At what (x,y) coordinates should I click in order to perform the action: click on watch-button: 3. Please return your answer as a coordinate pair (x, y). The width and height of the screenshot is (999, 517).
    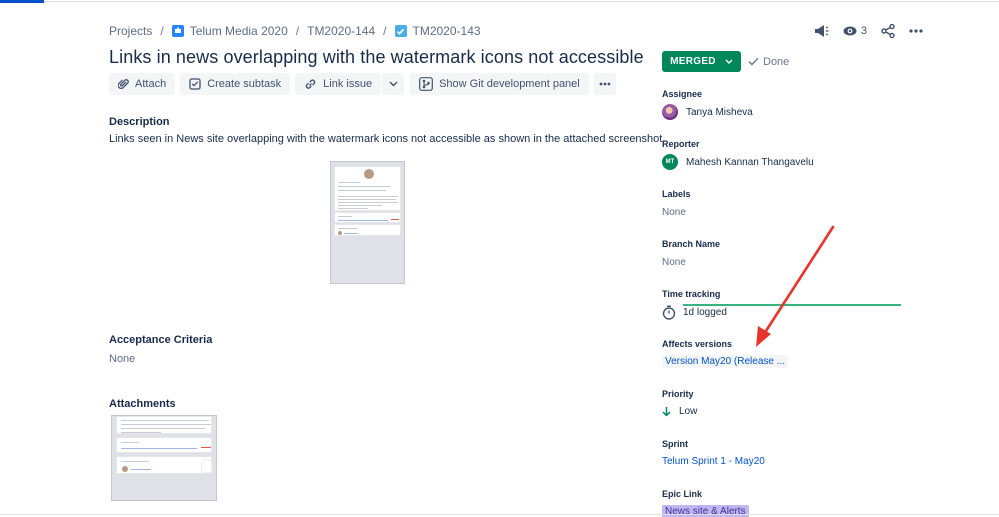
    Looking at the image, I should click on (855, 31).